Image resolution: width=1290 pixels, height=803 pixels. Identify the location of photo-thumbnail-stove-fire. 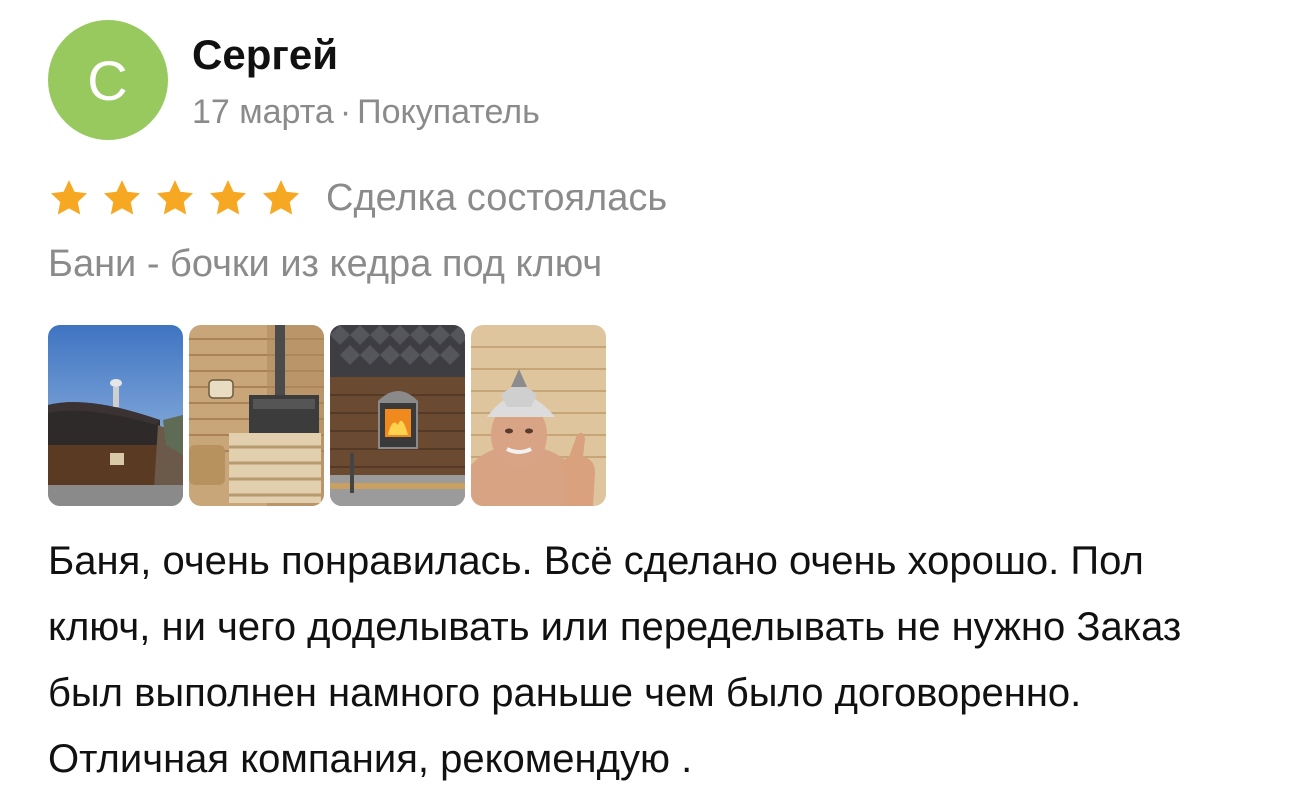
(397, 415).